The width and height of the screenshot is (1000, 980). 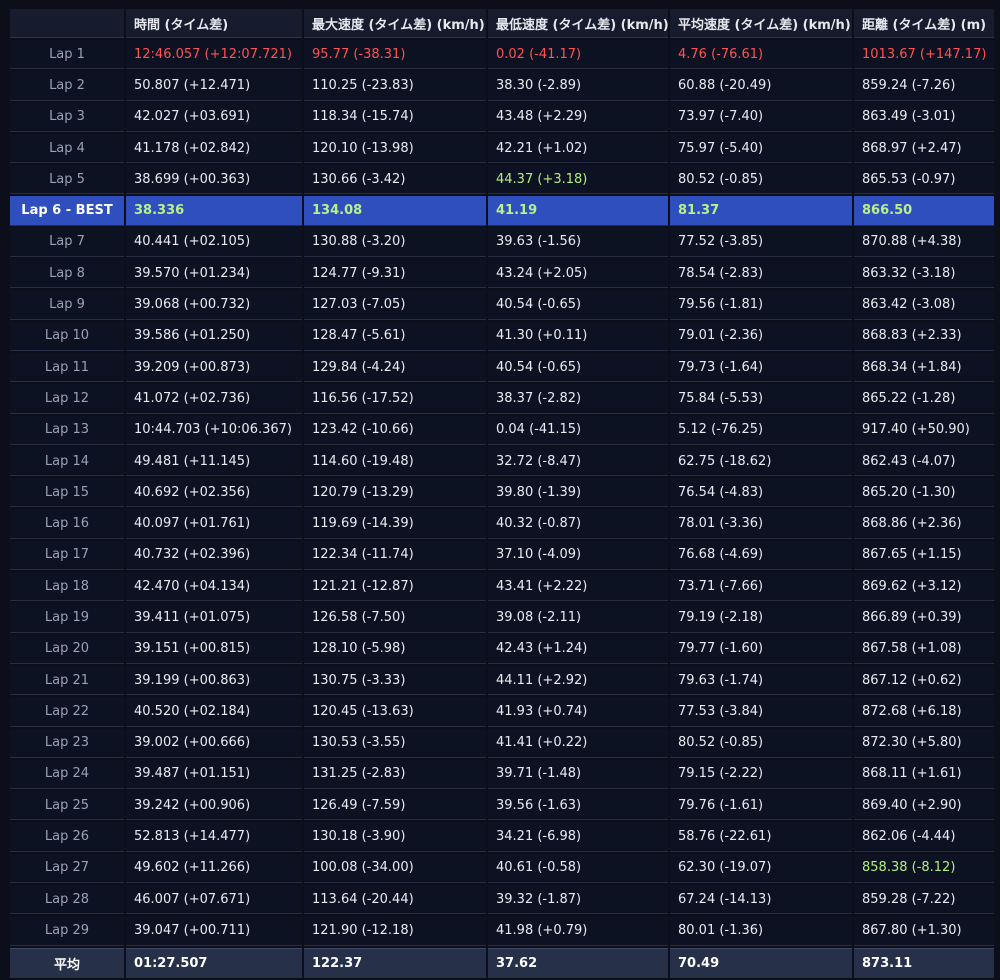 What do you see at coordinates (578, 461) in the screenshot?
I see `min-speed: 32.72 (-8.47)` at bounding box center [578, 461].